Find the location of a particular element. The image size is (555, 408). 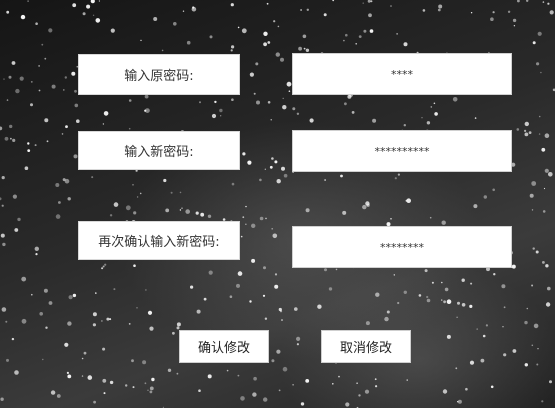

old-password-field is located at coordinates (402, 74).